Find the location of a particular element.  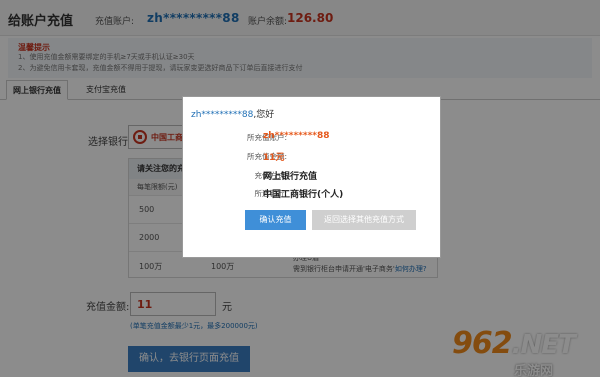

dialog-title-user: zh*********88 is located at coordinates (222, 115).